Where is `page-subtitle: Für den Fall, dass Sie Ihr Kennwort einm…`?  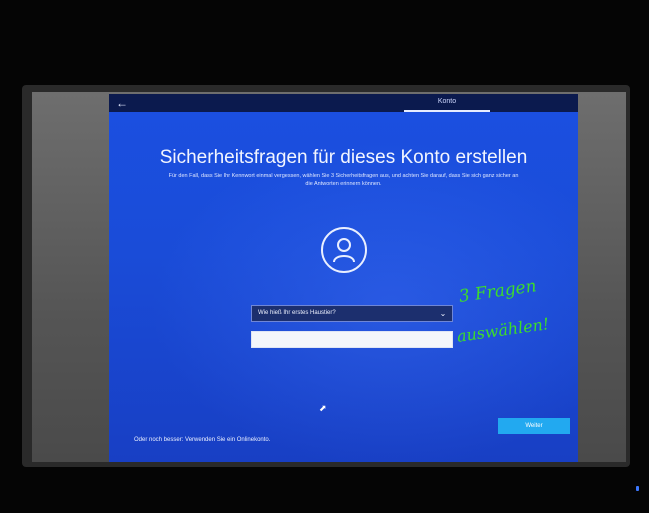 page-subtitle: Für den Fall, dass Sie Ihr Kennwort einm… is located at coordinates (343, 180).